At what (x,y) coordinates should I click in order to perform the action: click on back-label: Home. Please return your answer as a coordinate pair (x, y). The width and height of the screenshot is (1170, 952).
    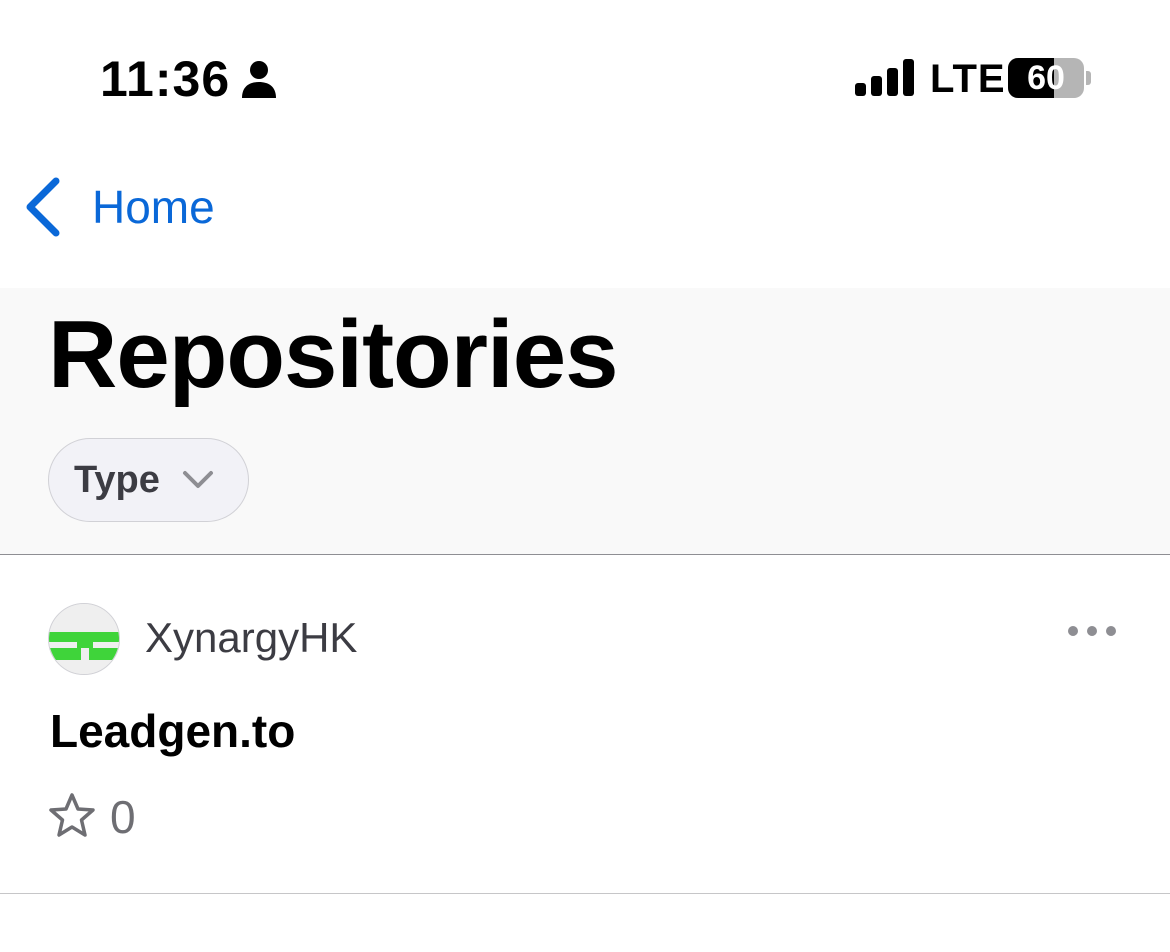
    Looking at the image, I should click on (153, 207).